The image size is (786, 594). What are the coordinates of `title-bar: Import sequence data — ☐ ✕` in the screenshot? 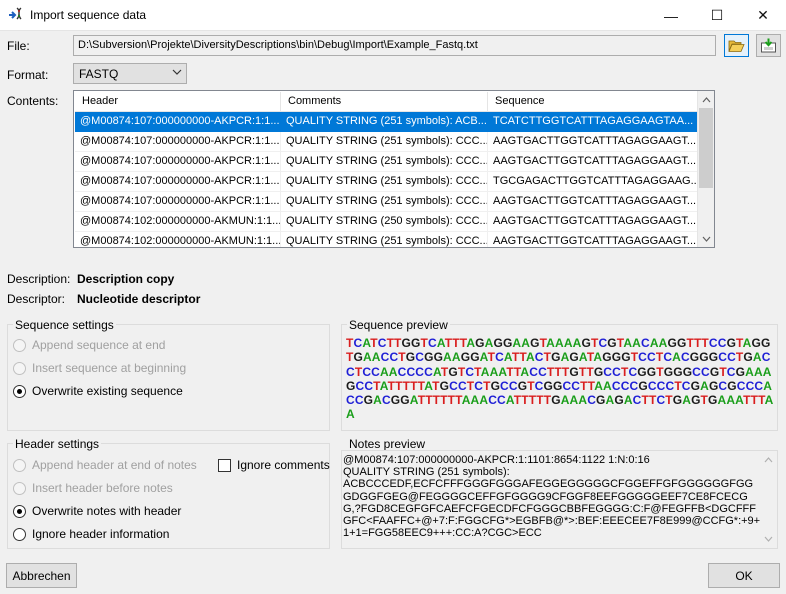 It's located at (393, 15).